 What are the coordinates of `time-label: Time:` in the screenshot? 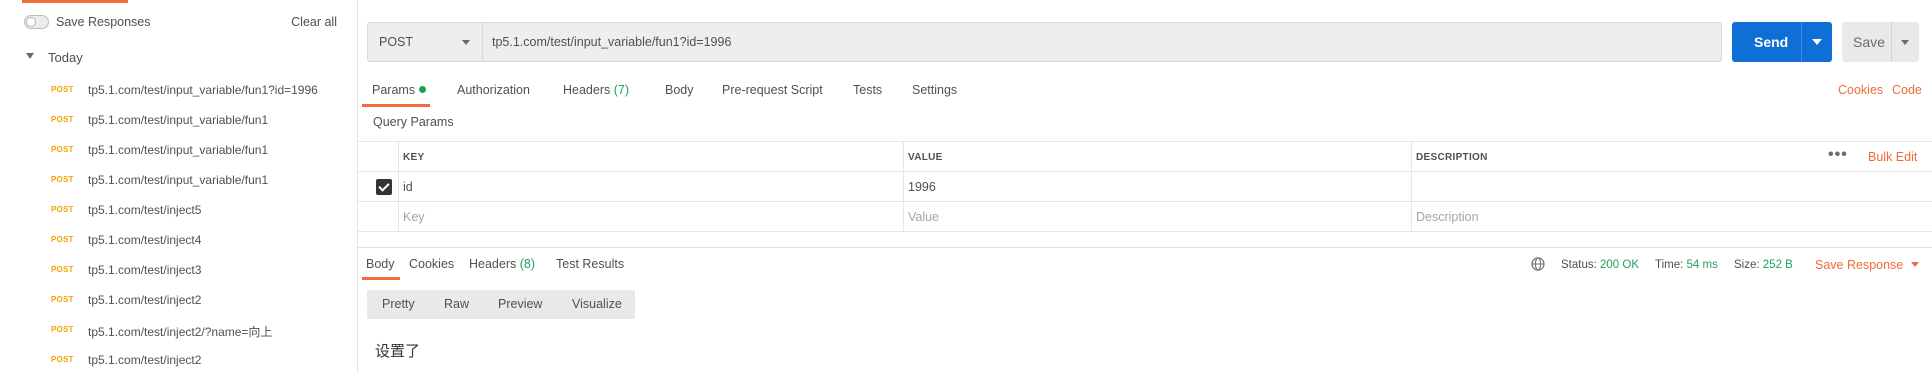 It's located at (1669, 265).